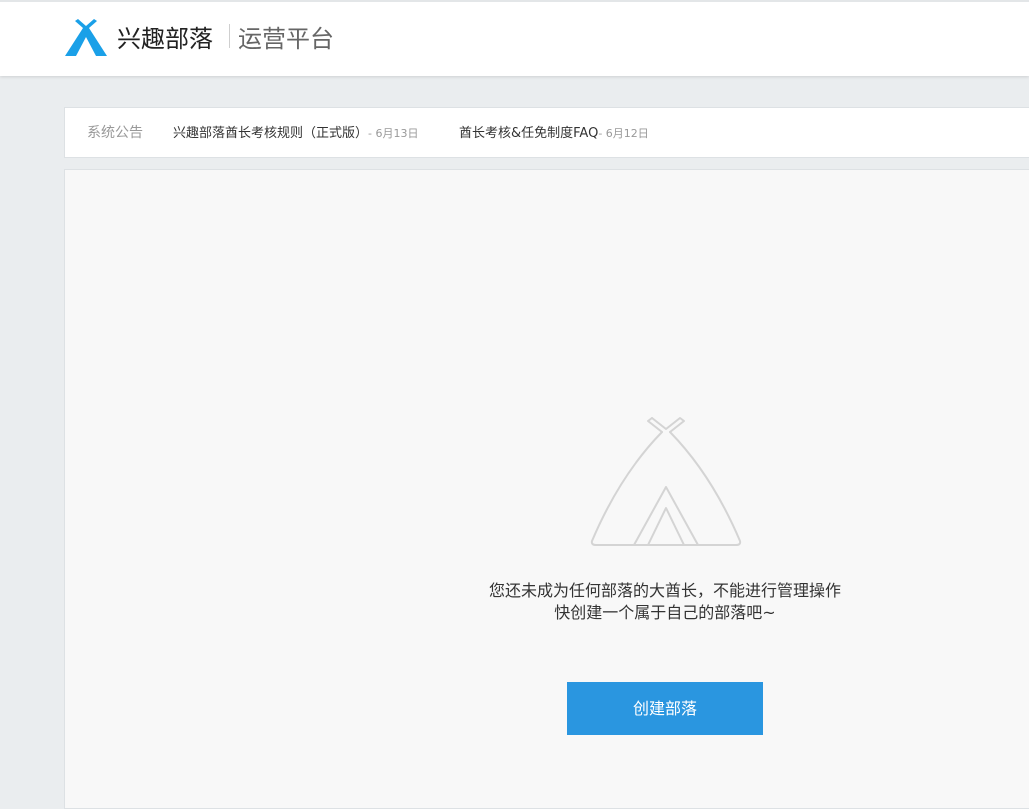 This screenshot has width=1029, height=809. Describe the element at coordinates (664, 590) in the screenshot. I see `empty-state-message: 您还未成为任何部落的大酋长，不能进行管理操作` at that location.